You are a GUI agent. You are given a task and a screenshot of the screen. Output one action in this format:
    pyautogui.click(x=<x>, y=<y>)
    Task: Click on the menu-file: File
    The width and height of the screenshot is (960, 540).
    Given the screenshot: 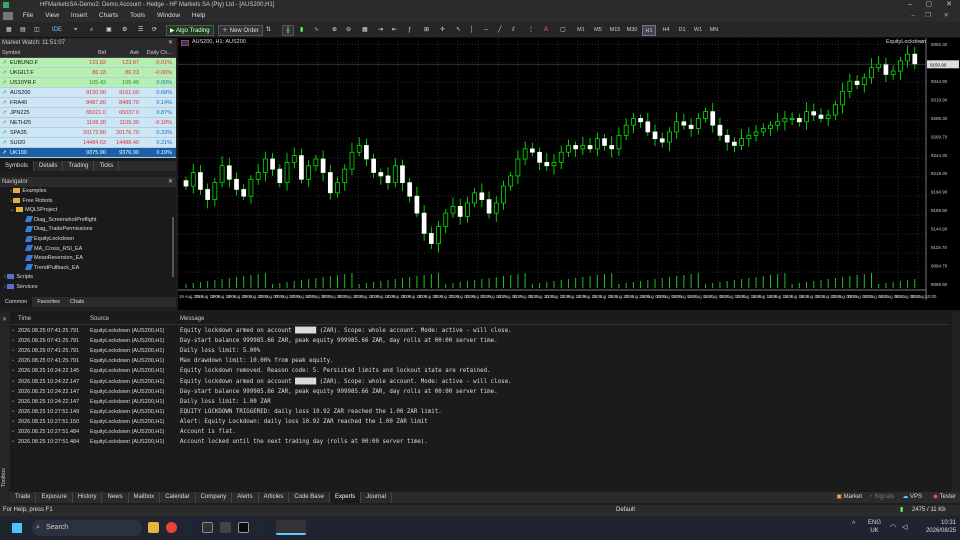 What is the action you would take?
    pyautogui.click(x=28, y=16)
    